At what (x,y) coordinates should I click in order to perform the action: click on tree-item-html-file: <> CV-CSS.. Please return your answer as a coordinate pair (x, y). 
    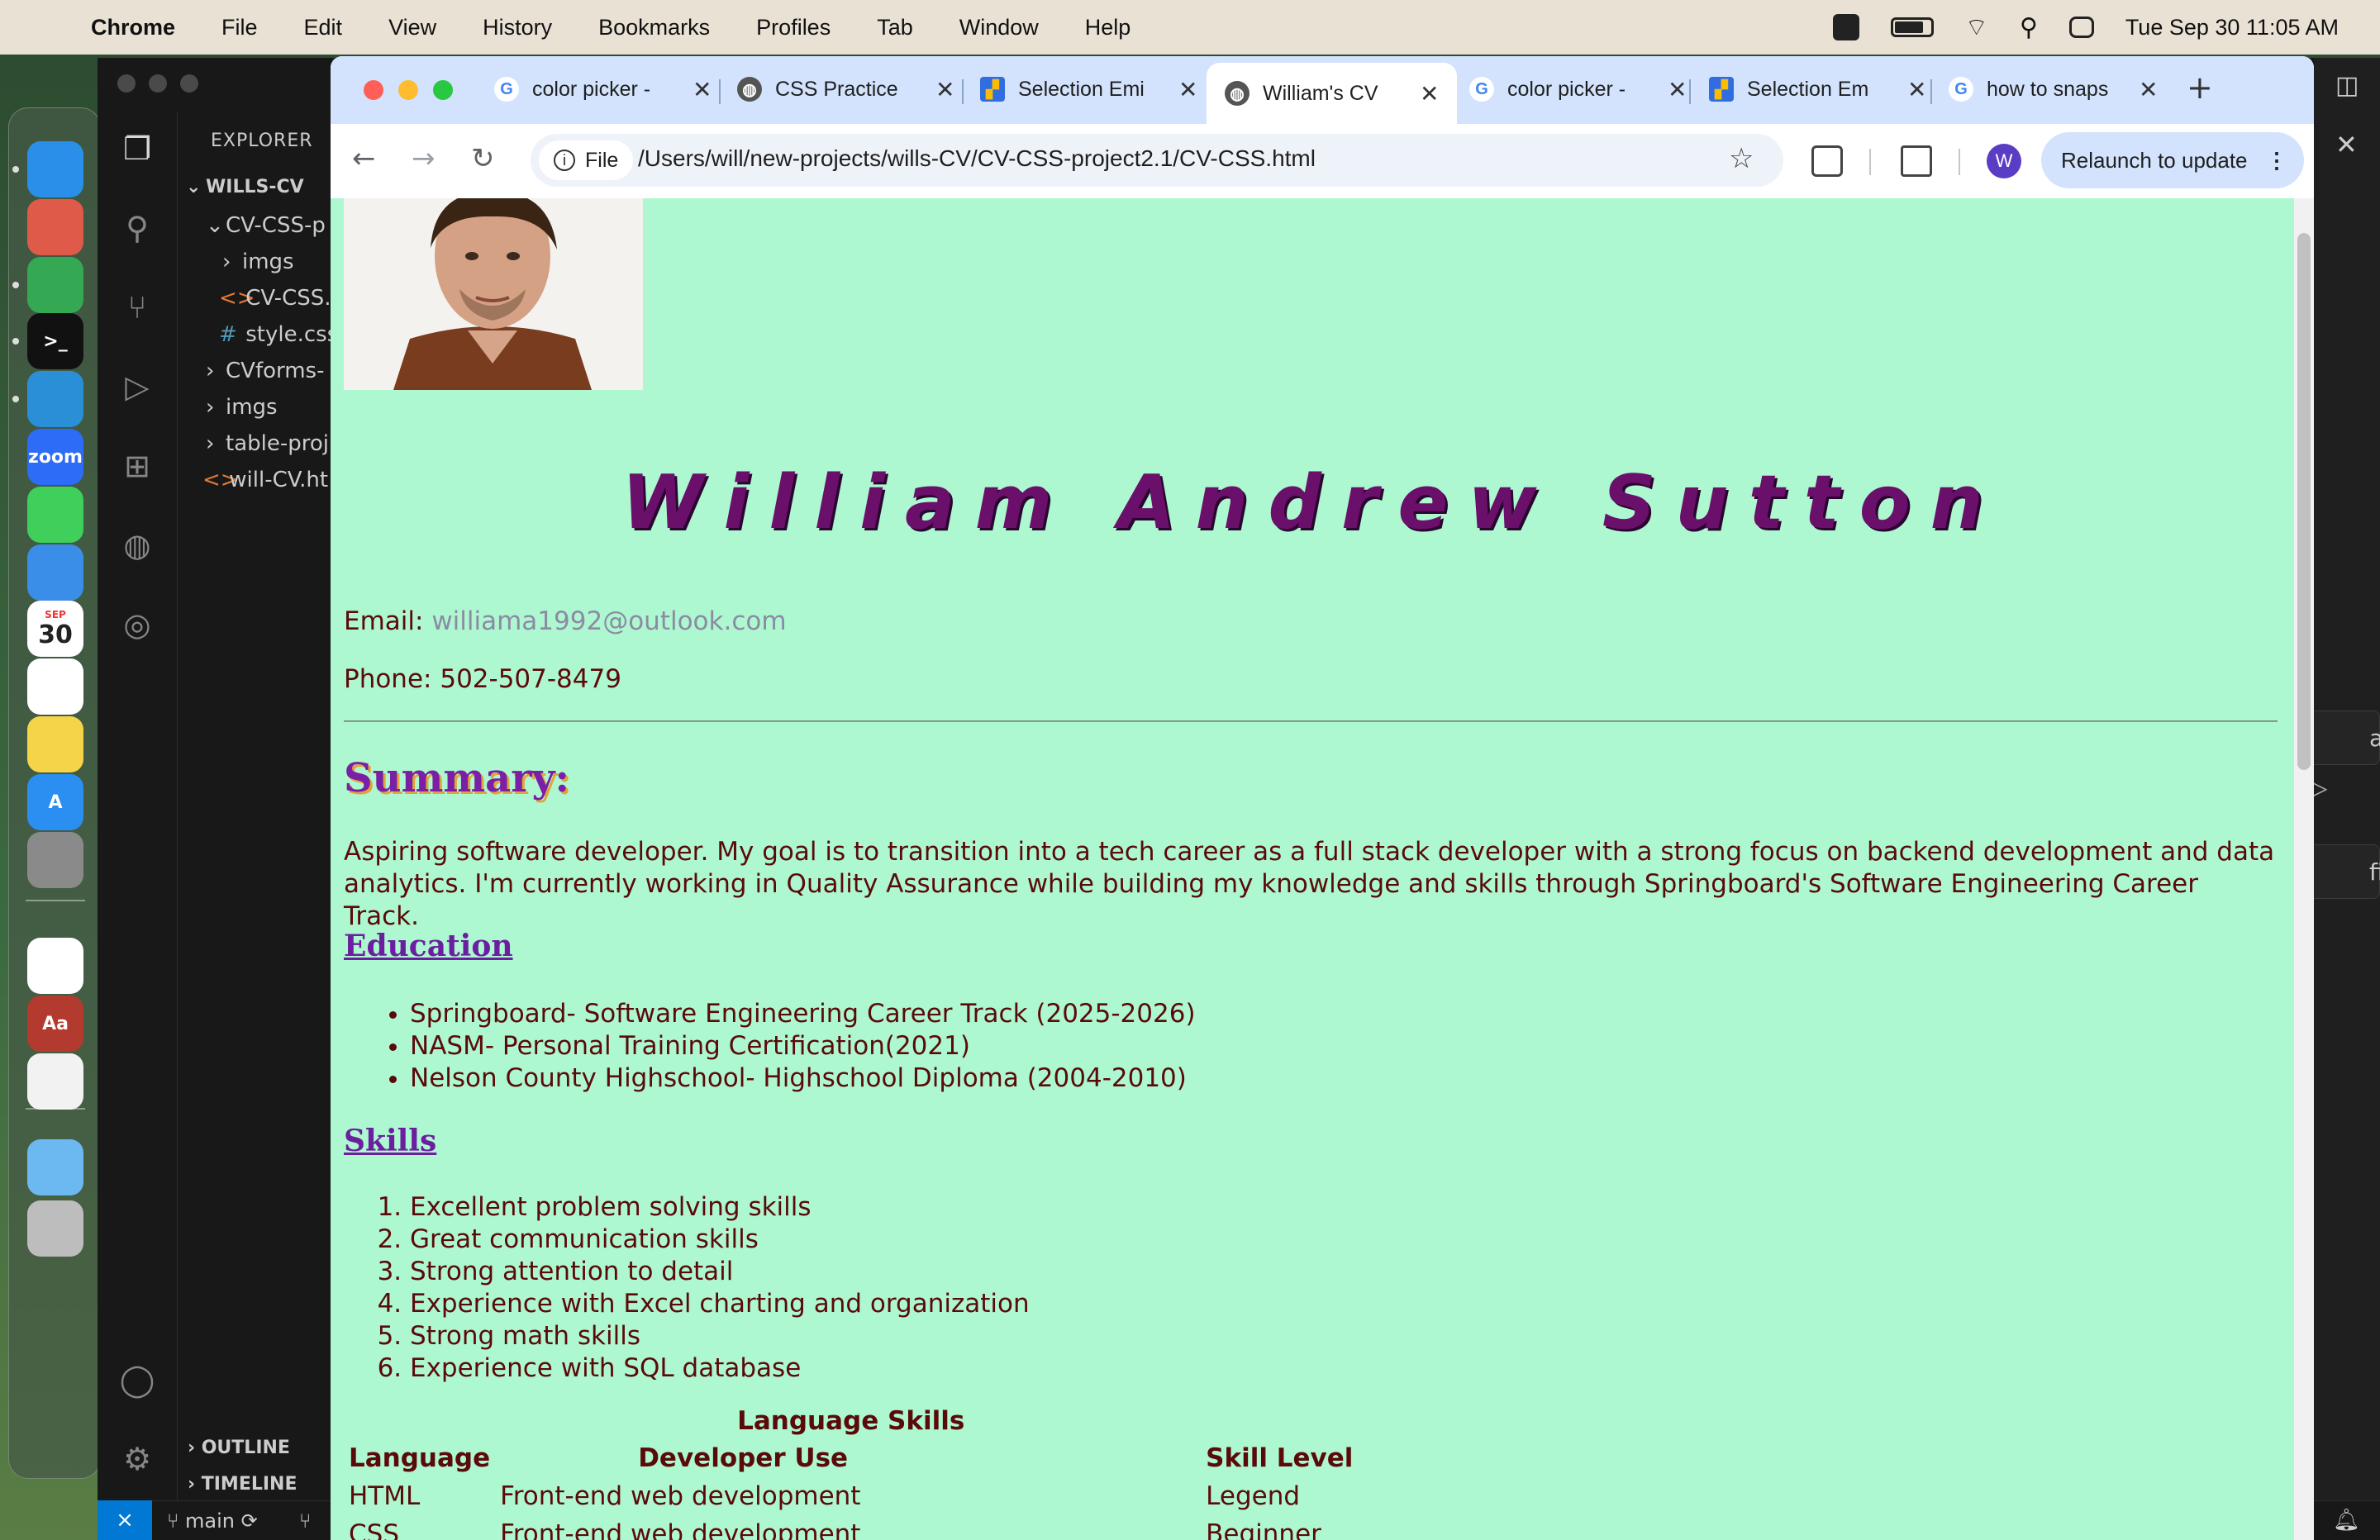
    Looking at the image, I should click on (275, 298).